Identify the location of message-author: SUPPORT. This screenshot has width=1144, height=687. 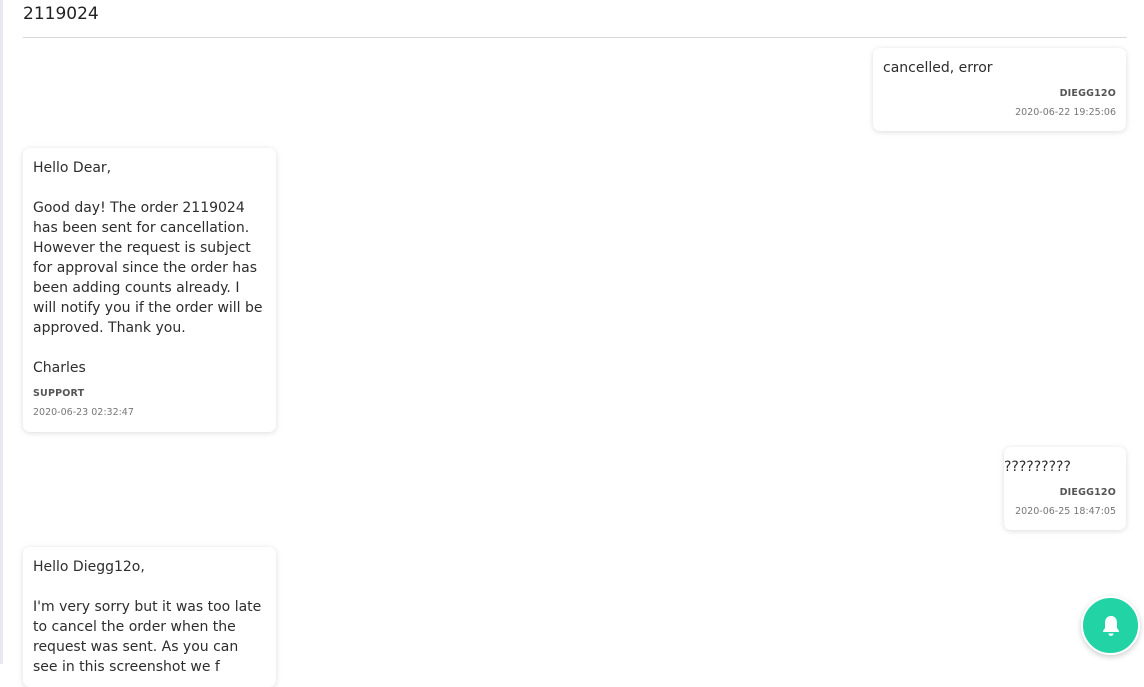
(59, 393).